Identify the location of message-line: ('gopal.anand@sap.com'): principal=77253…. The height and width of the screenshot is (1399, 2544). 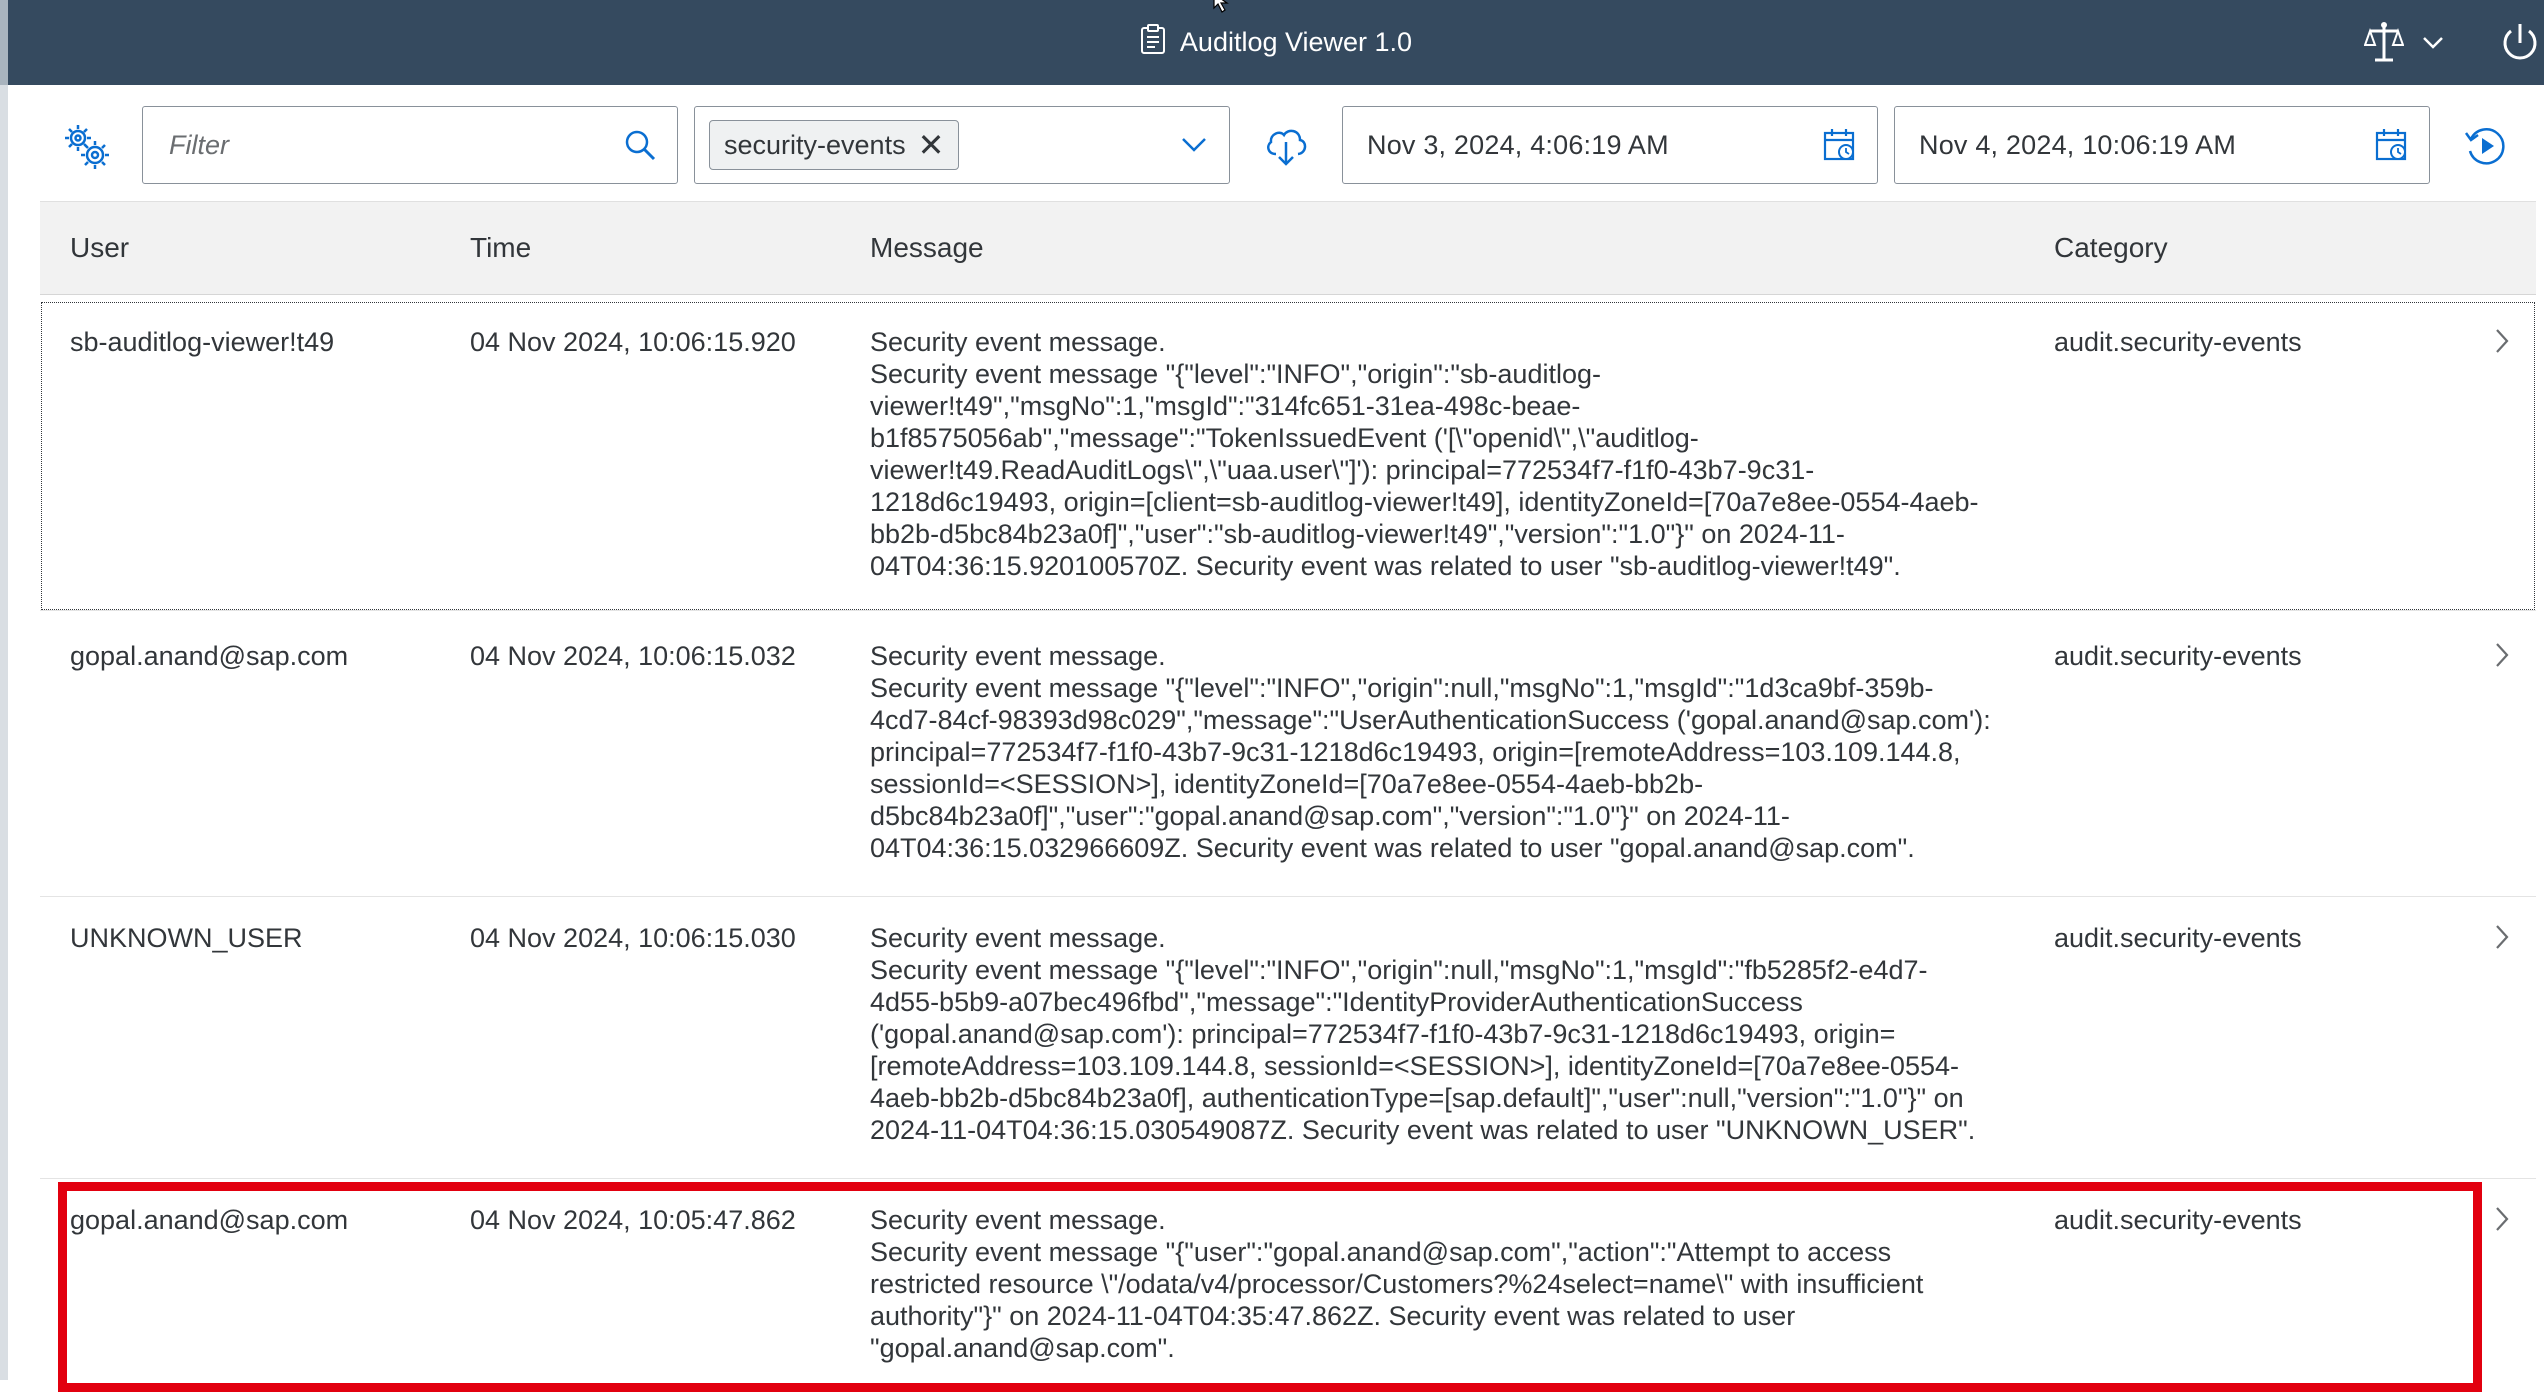
(1383, 1034).